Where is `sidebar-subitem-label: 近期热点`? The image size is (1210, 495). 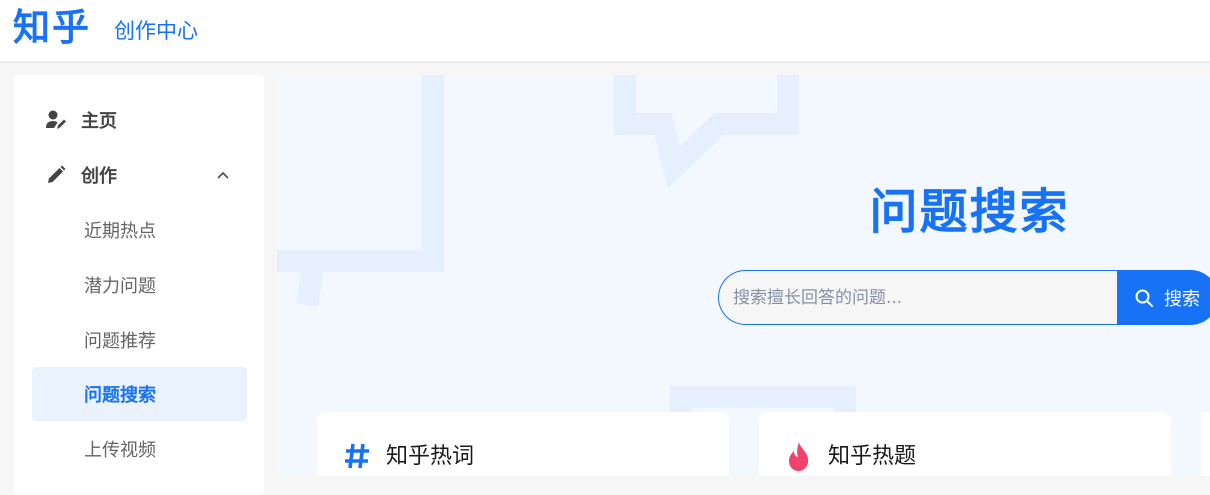
sidebar-subitem-label: 近期热点 is located at coordinates (120, 231).